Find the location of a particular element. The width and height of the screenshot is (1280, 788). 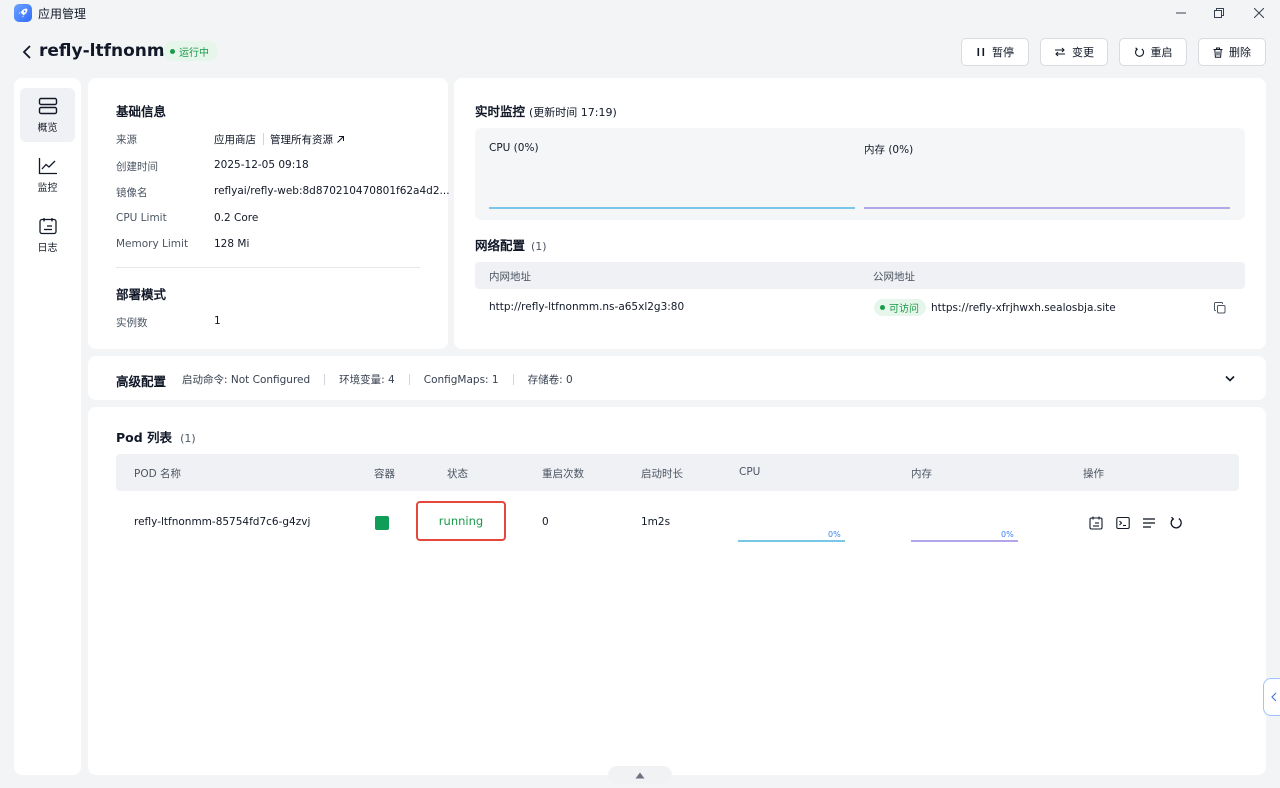

pod-logs-icon is located at coordinates (1149, 523).